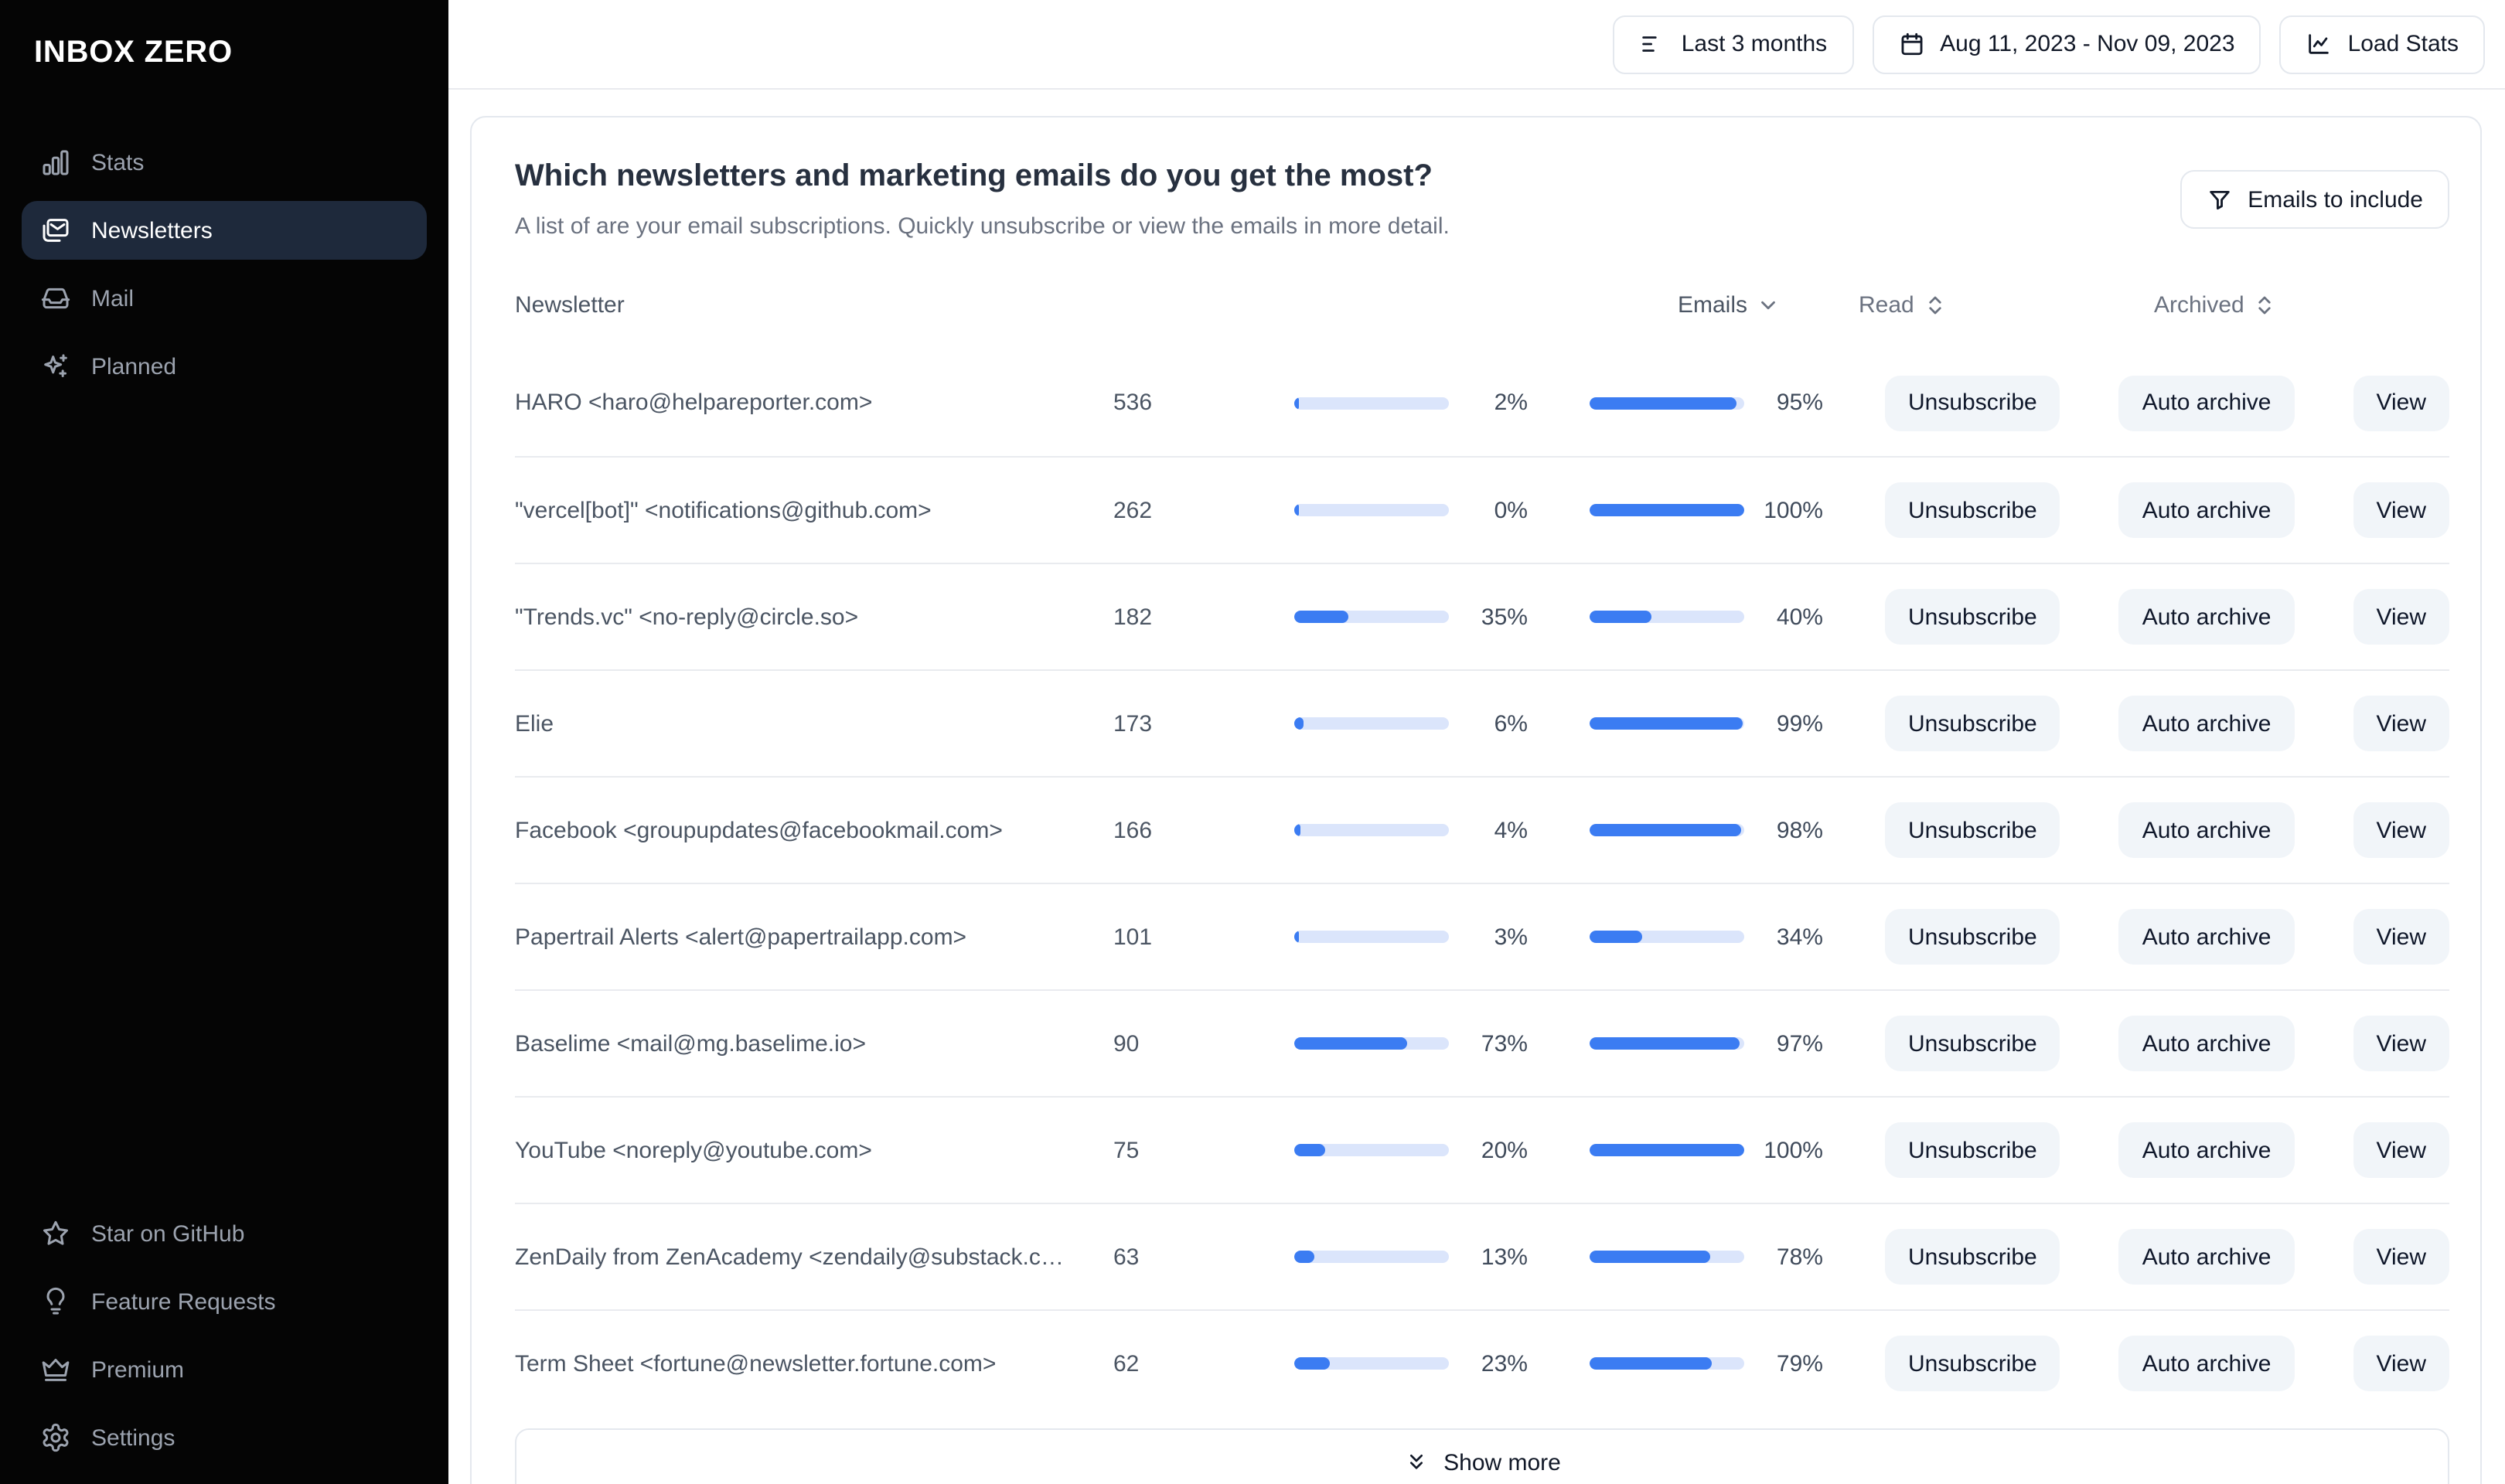  I want to click on archived-percent: 100%, so click(1793, 510).